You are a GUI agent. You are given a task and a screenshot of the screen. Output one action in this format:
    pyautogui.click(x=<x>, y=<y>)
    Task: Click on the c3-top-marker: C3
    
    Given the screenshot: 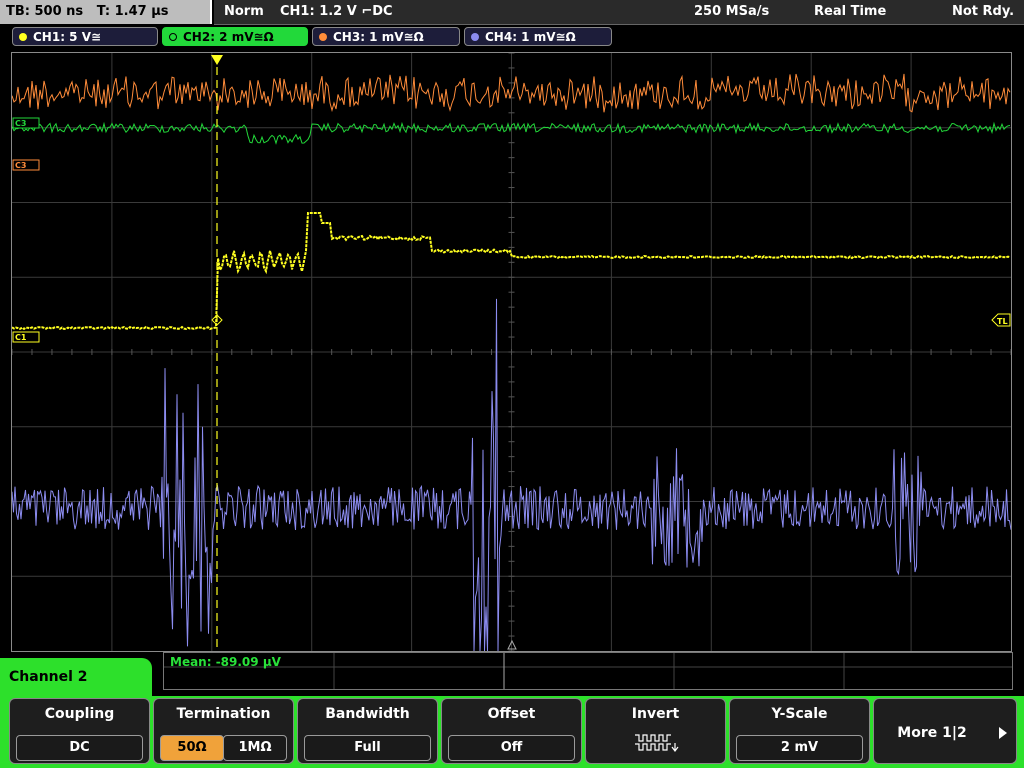 What is the action you would take?
    pyautogui.click(x=26, y=123)
    